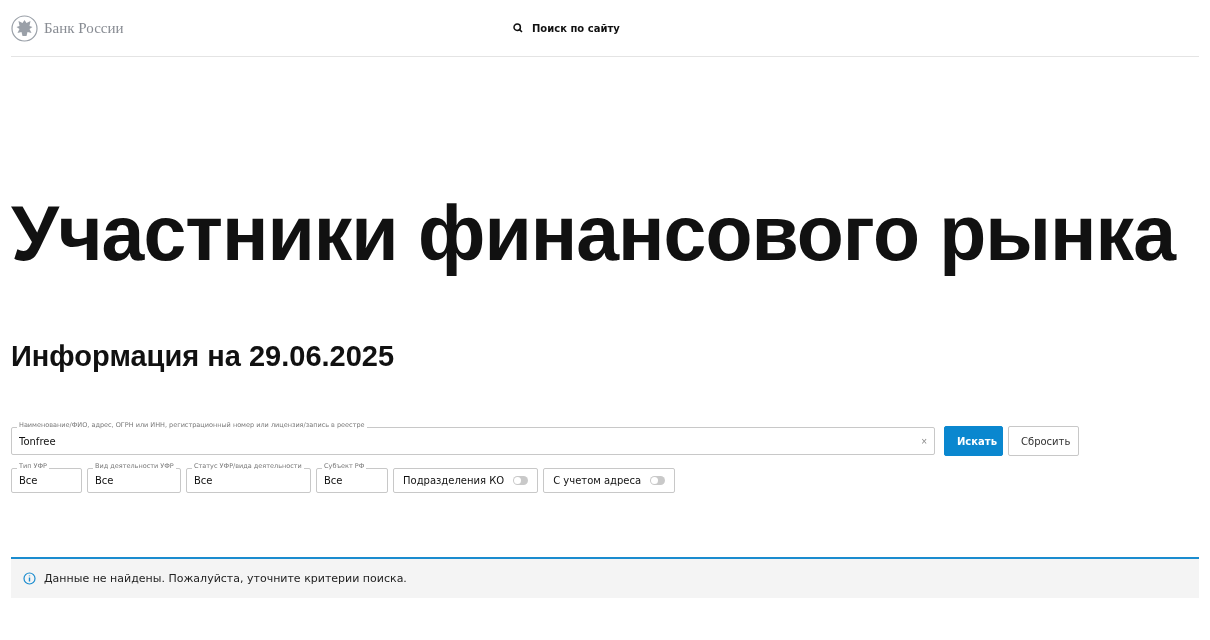 The width and height of the screenshot is (1210, 640). What do you see at coordinates (29, 578) in the screenshot?
I see `info-icon` at bounding box center [29, 578].